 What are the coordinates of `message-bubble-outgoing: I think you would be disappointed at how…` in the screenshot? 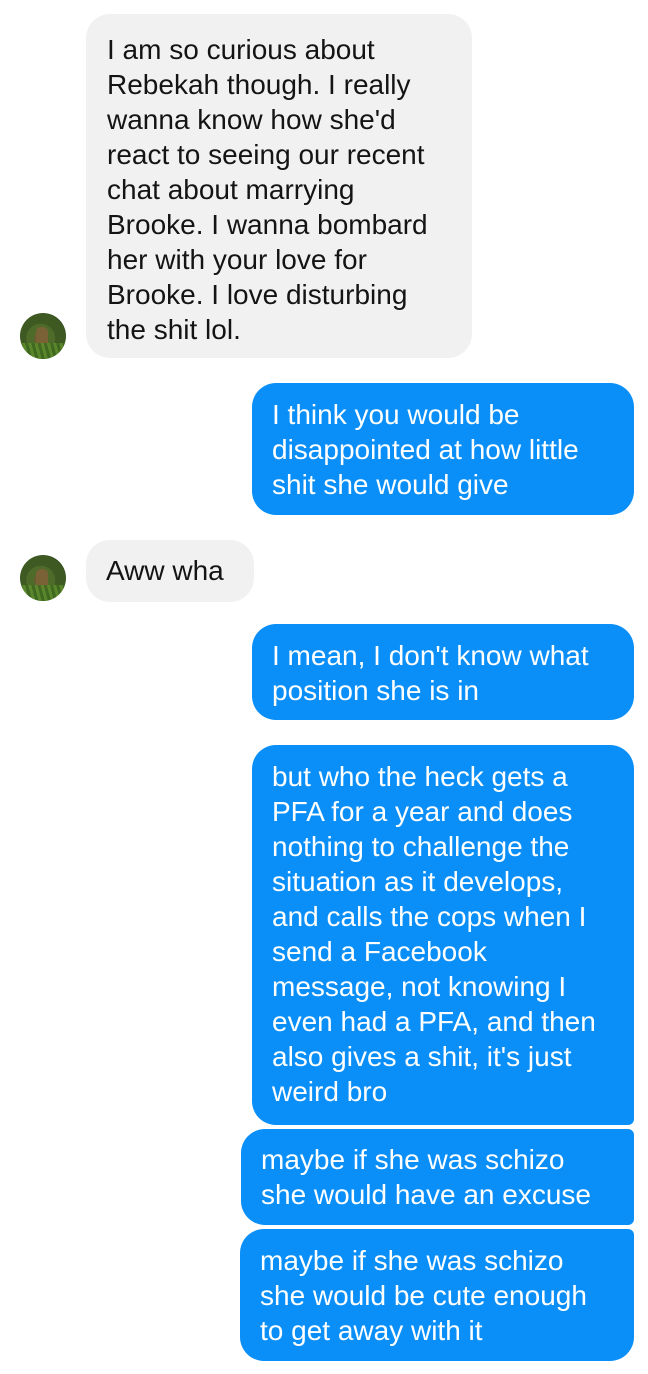 It's located at (443, 449).